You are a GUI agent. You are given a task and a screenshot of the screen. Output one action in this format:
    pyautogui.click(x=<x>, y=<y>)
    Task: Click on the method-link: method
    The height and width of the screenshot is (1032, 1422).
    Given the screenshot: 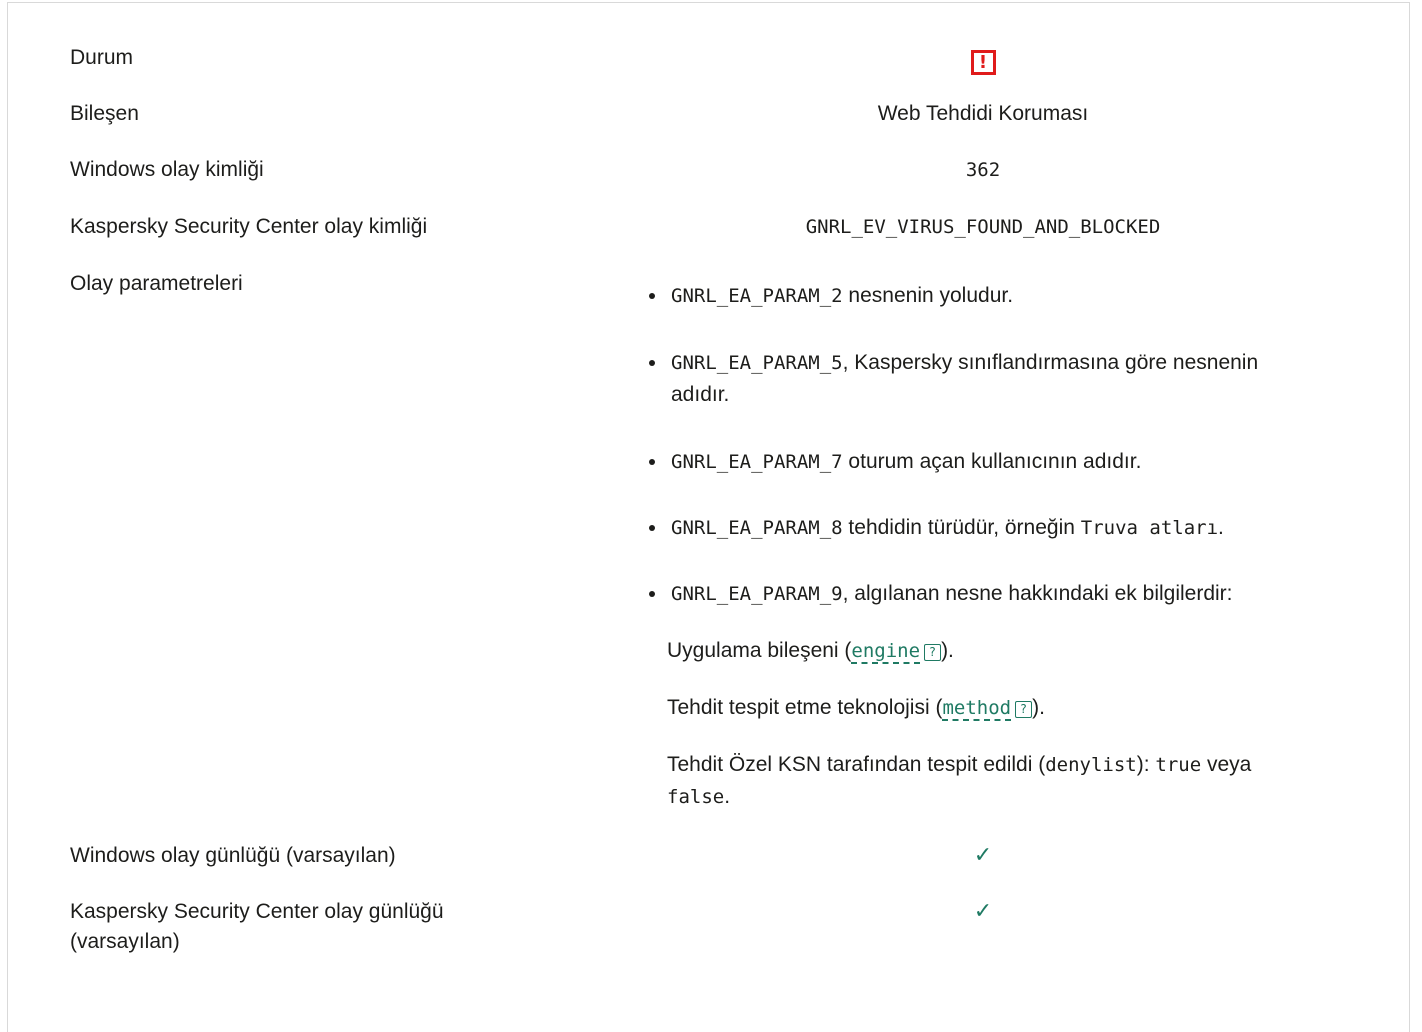 What is the action you would take?
    pyautogui.click(x=977, y=709)
    